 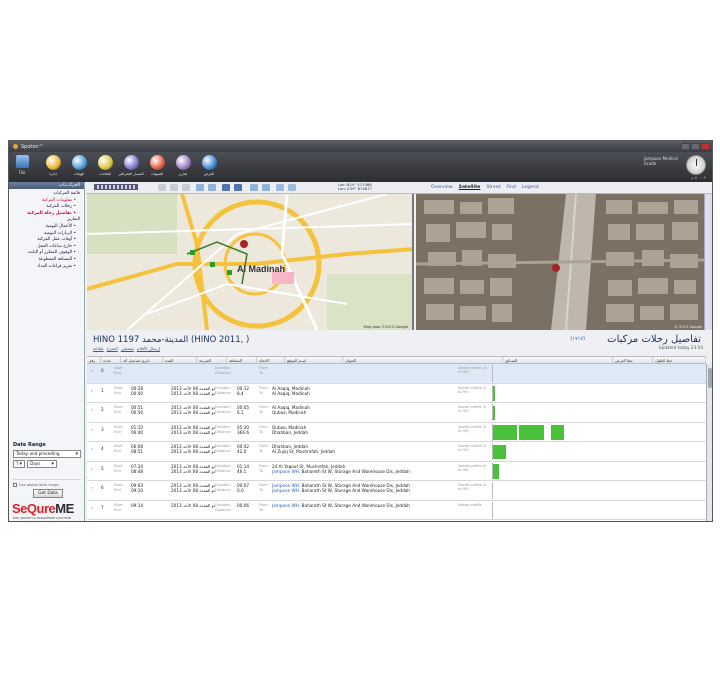 I want to click on close-button, so click(x=705, y=146).